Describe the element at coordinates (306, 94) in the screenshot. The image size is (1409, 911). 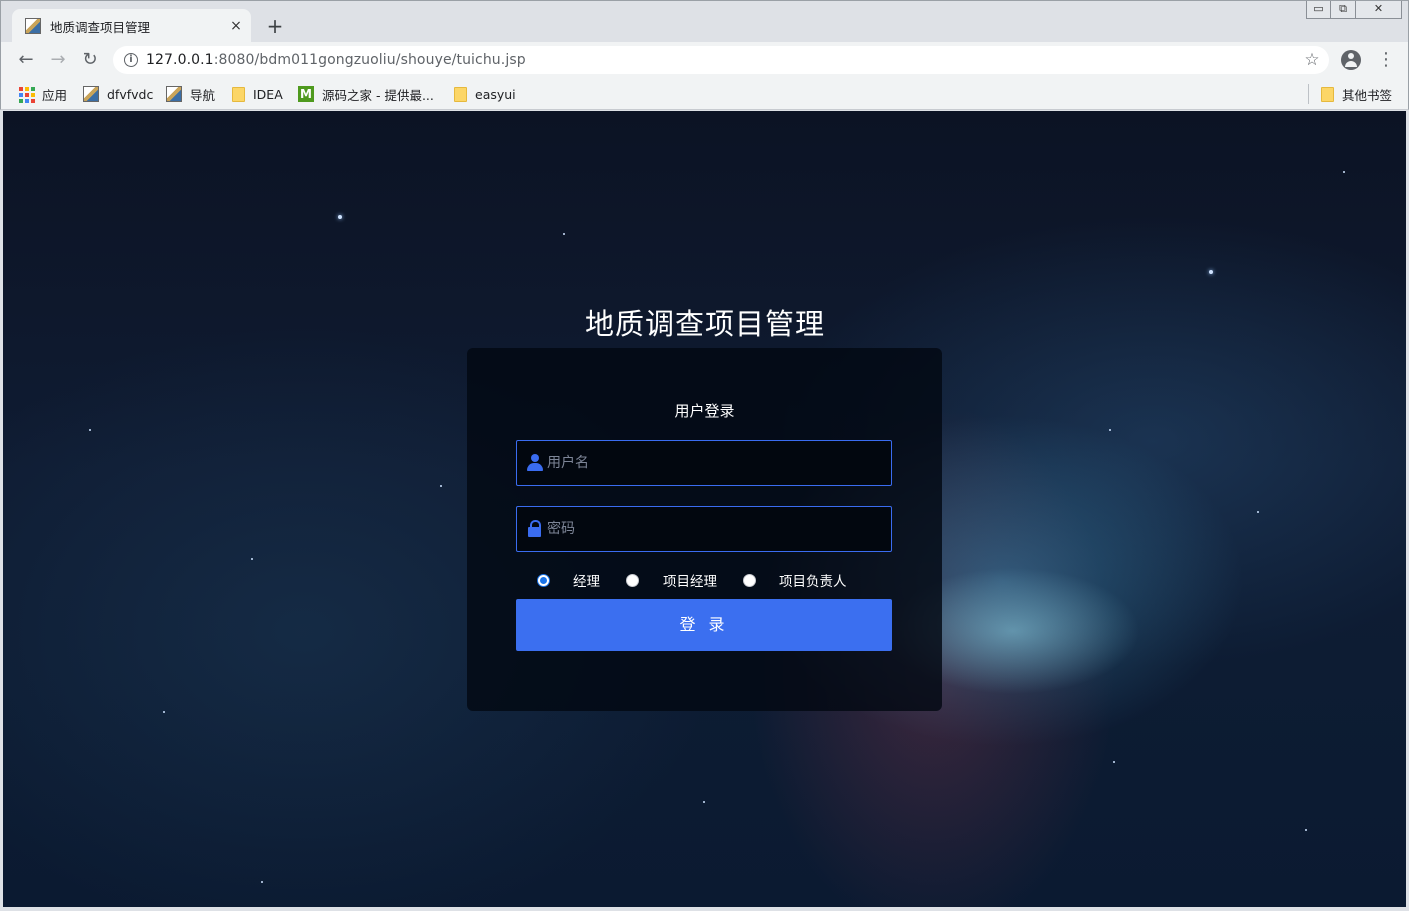
I see `m-favicon-icon: M` at that location.